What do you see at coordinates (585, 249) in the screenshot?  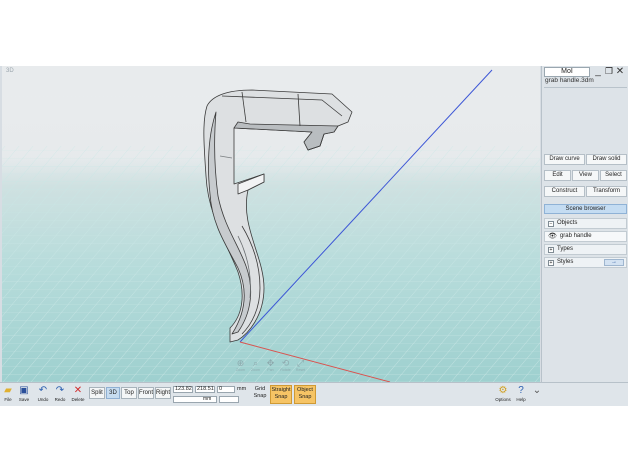 I see `types-row: + Types` at bounding box center [585, 249].